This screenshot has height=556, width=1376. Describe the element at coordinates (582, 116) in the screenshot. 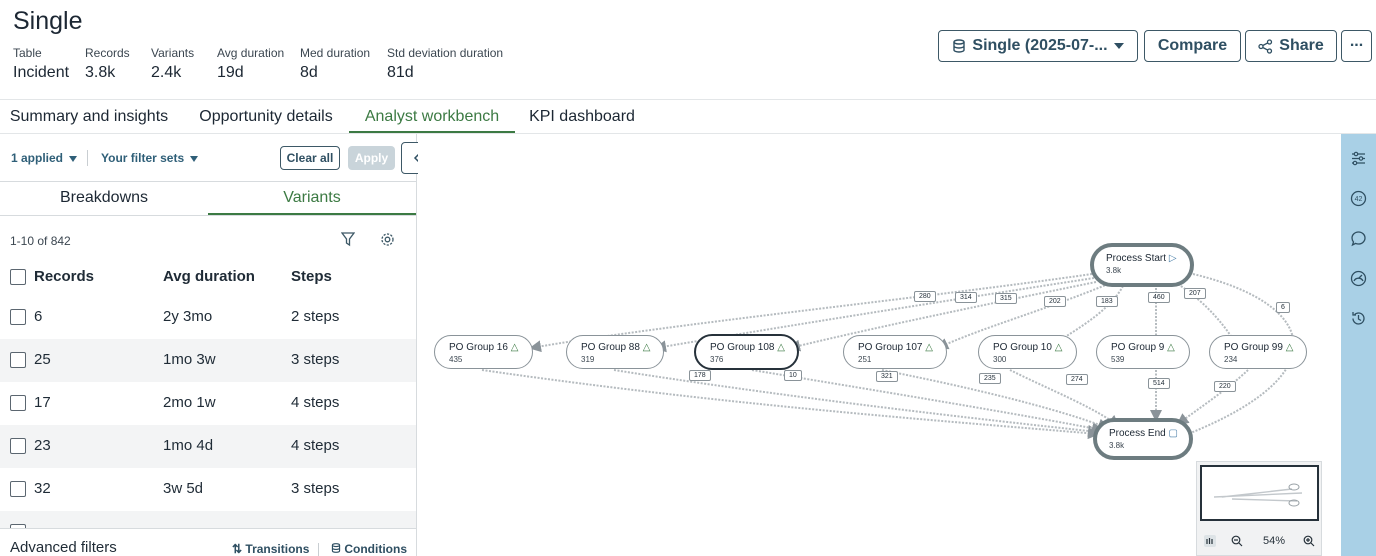

I see `tab-kpi-dashboard: KPI dashboard` at that location.